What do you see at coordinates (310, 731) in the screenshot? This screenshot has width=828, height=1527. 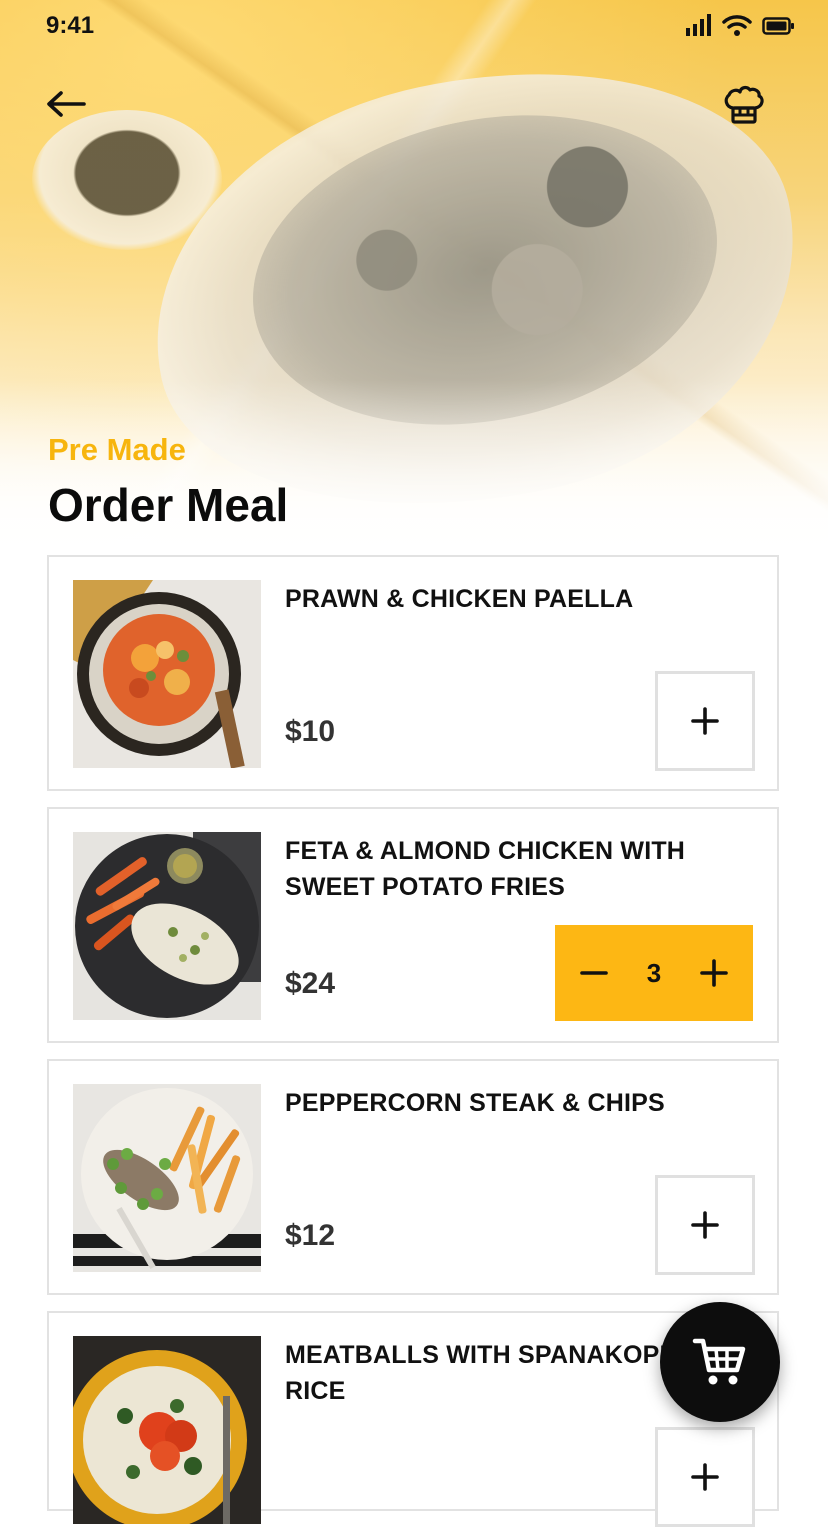 I see `meal-price: $10` at bounding box center [310, 731].